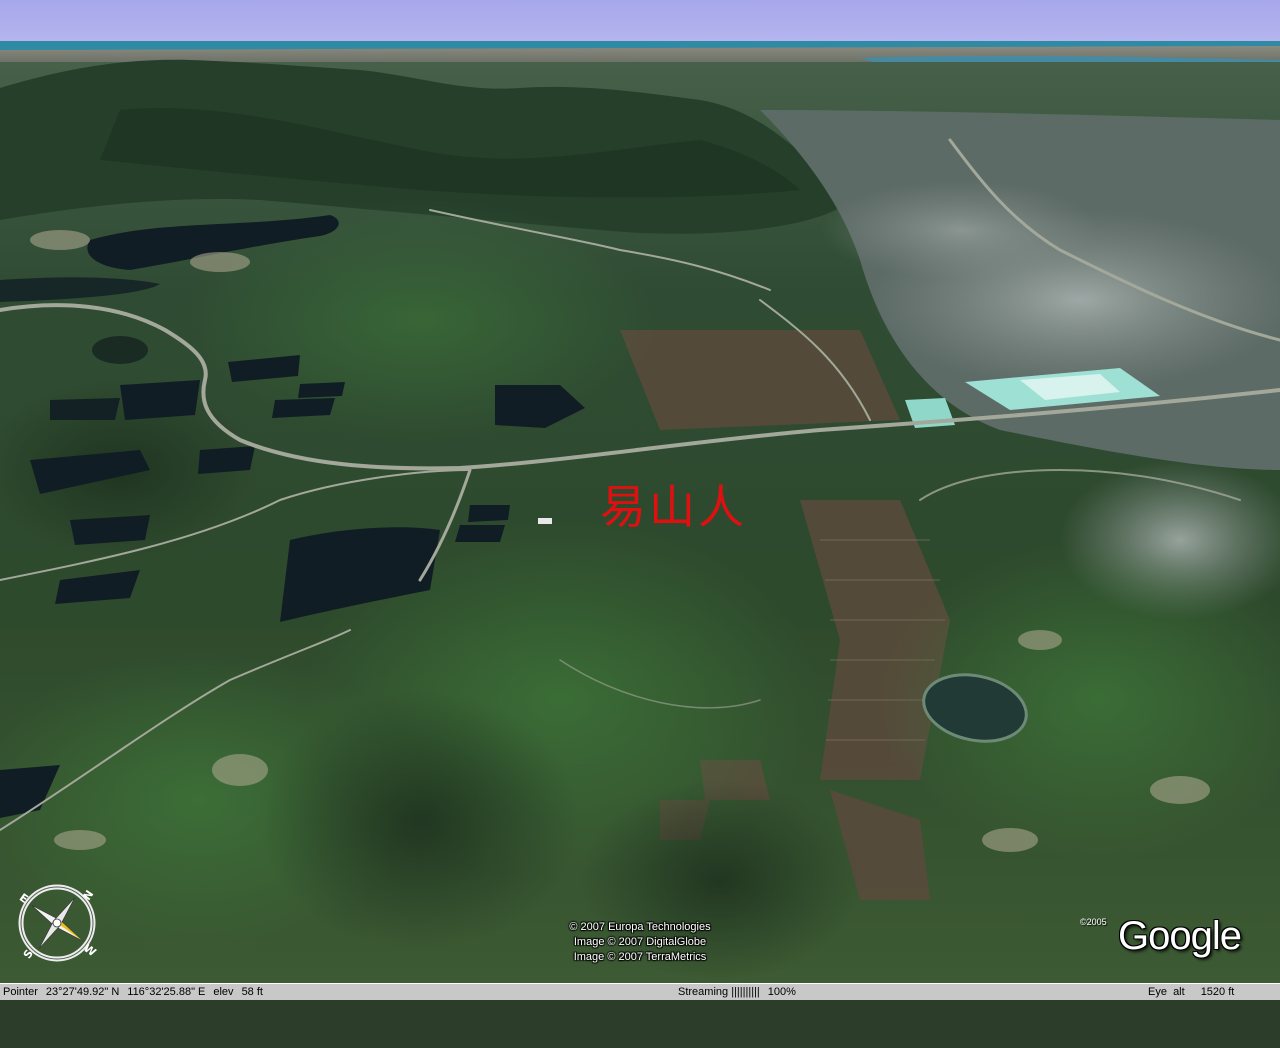  What do you see at coordinates (20, 992) in the screenshot?
I see `pointer-label: Pointer` at bounding box center [20, 992].